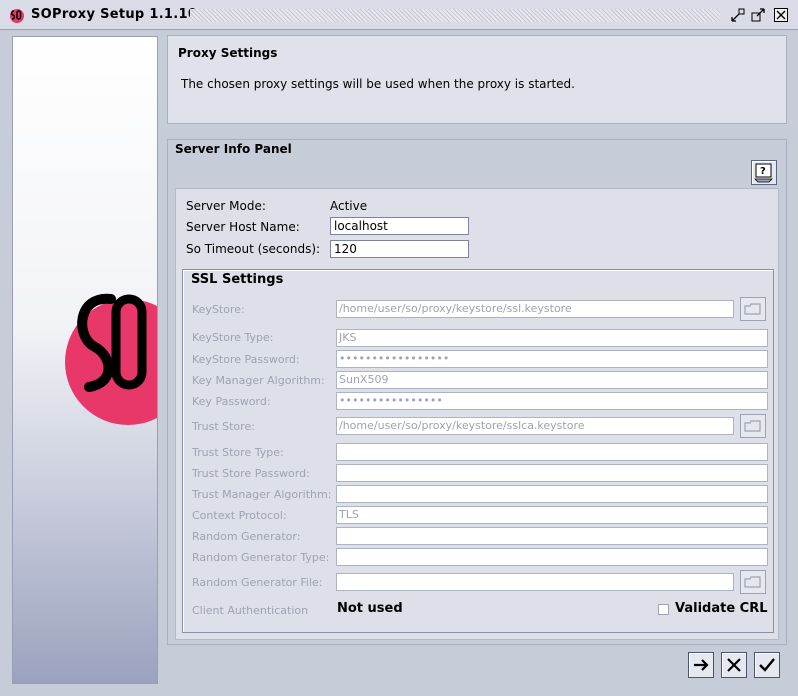  Describe the element at coordinates (552, 452) in the screenshot. I see `trust-store-type-input` at that location.